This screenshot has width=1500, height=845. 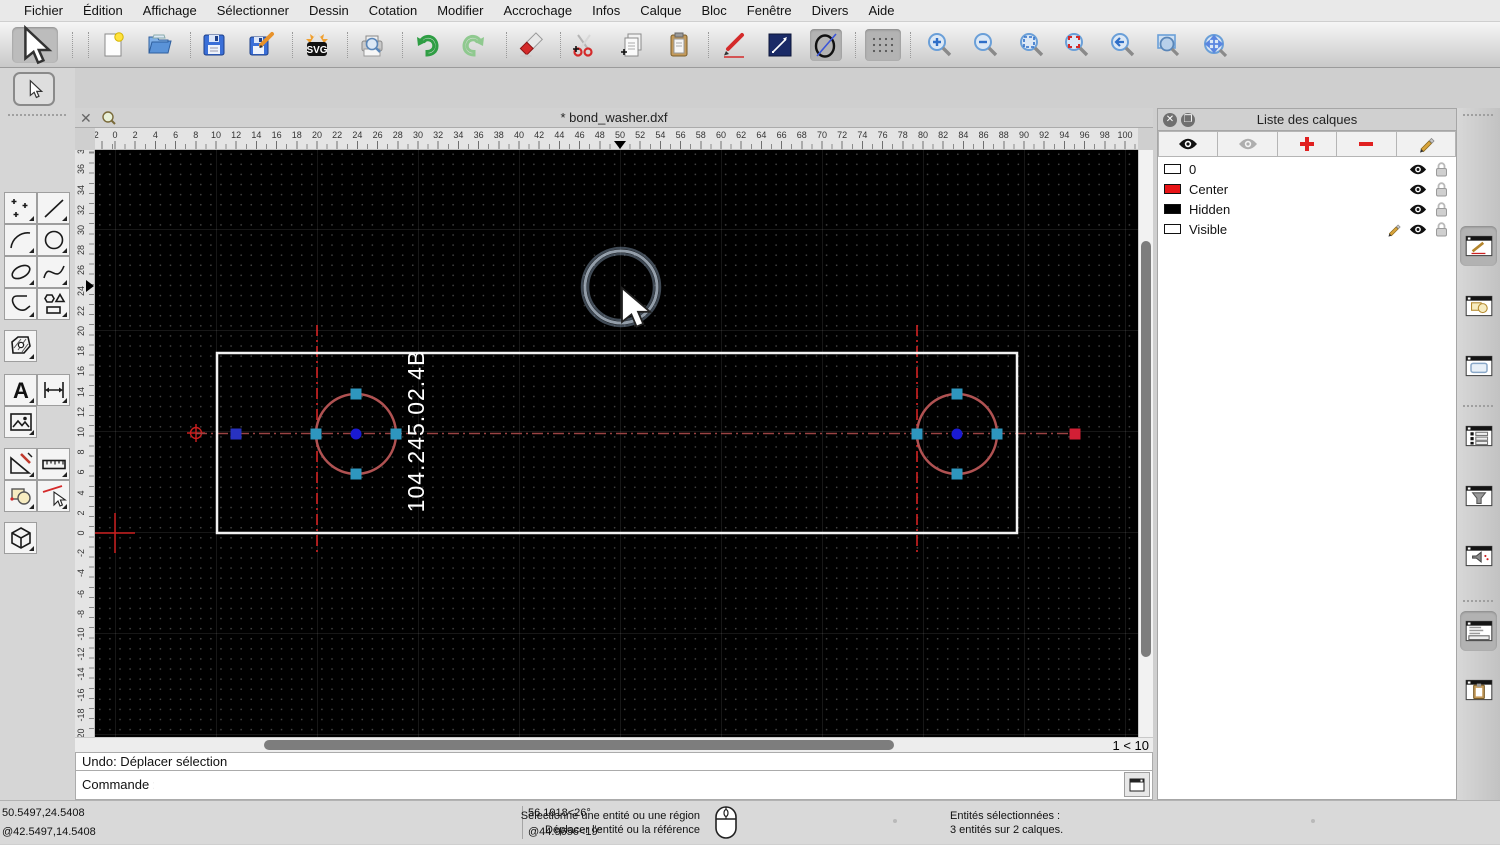 What do you see at coordinates (769, 11) in the screenshot?
I see `menu-item-fenetre: Fenêtre` at bounding box center [769, 11].